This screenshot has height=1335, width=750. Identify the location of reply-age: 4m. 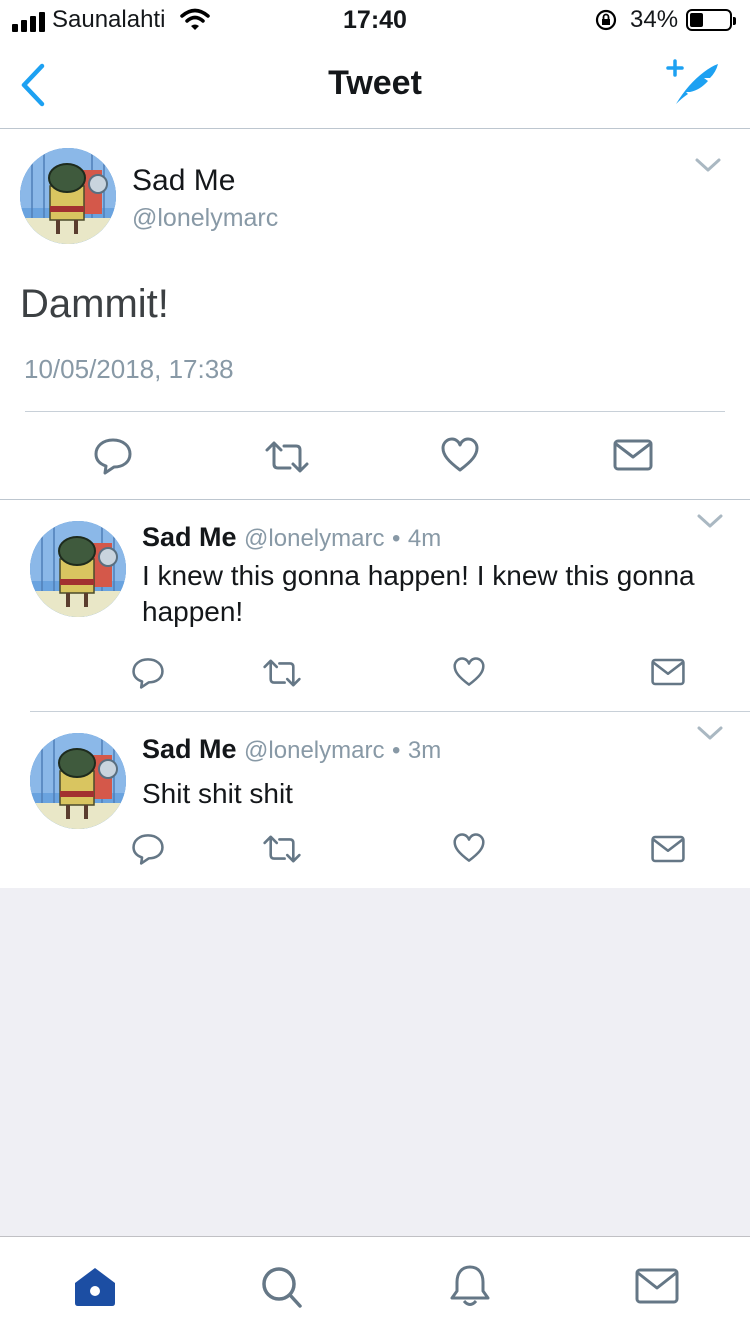
(424, 538).